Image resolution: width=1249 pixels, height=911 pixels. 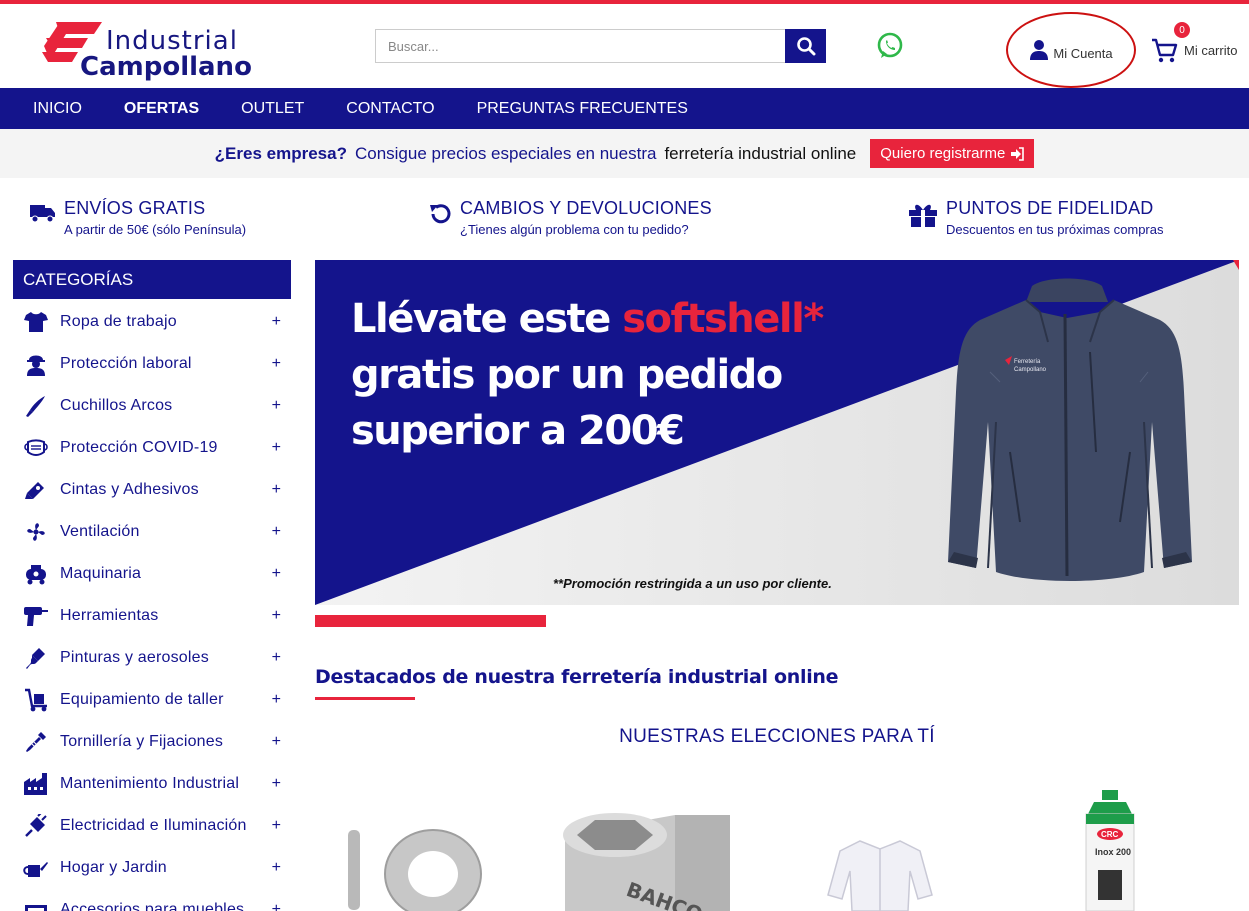 I want to click on feature-subtitle: ¿Tienes algún problema con tu pedido?, so click(x=574, y=229).